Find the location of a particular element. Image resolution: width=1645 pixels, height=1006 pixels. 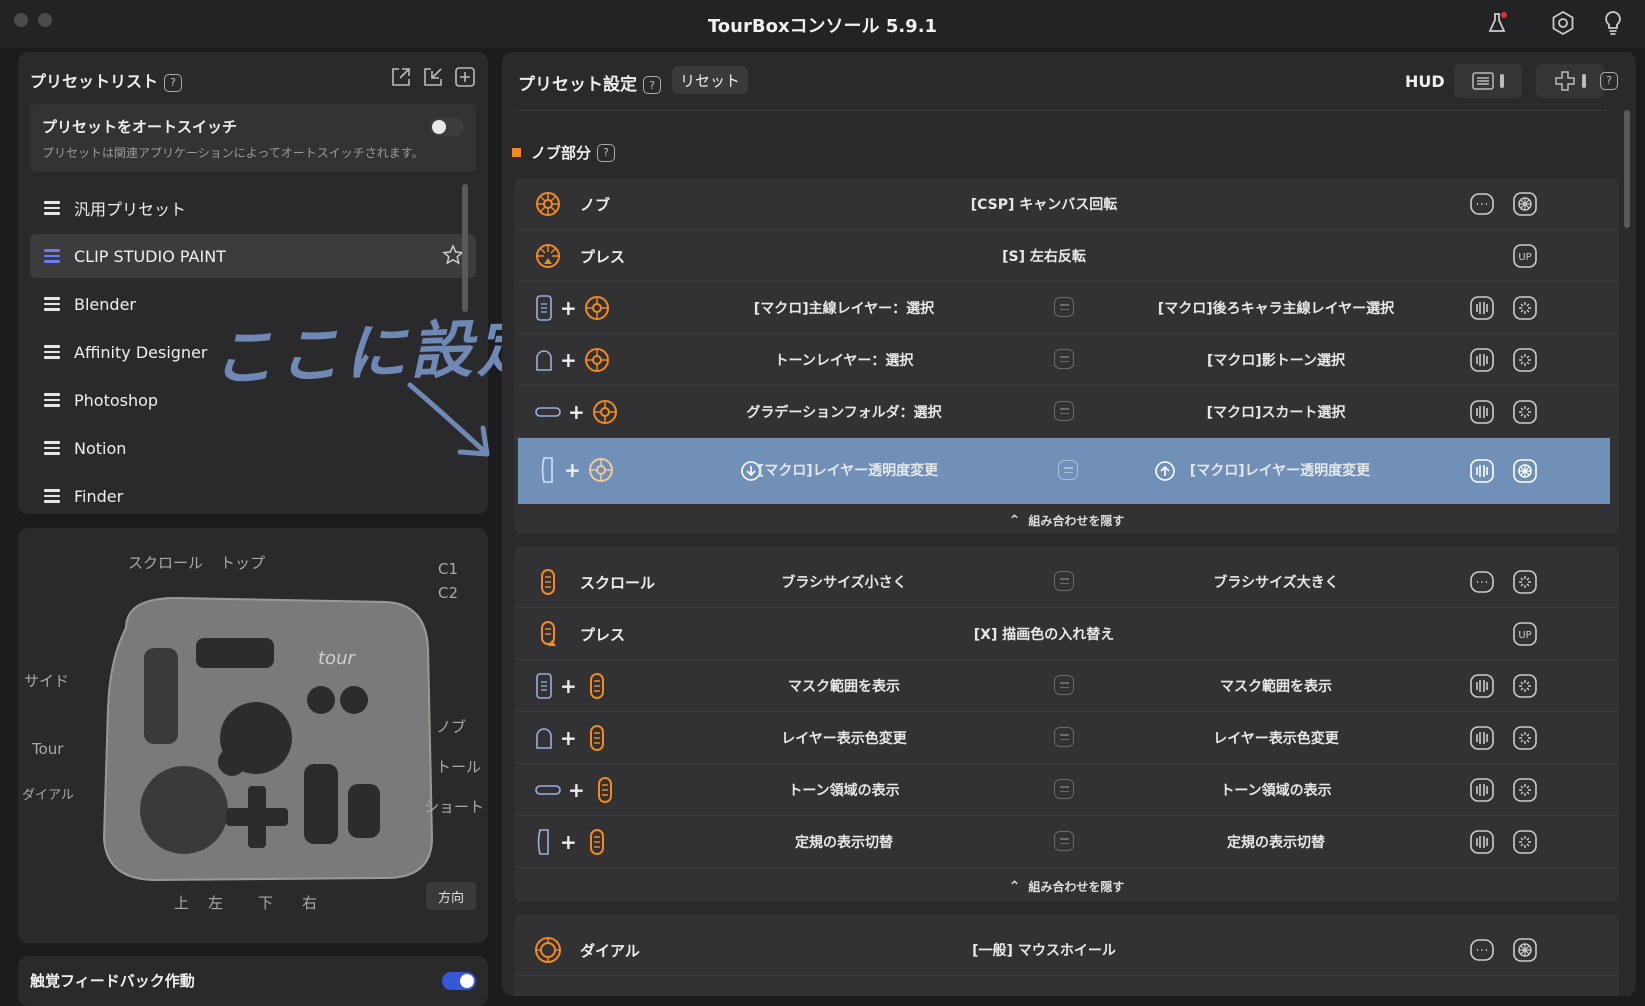

auto-switch-toggle is located at coordinates (447, 127).